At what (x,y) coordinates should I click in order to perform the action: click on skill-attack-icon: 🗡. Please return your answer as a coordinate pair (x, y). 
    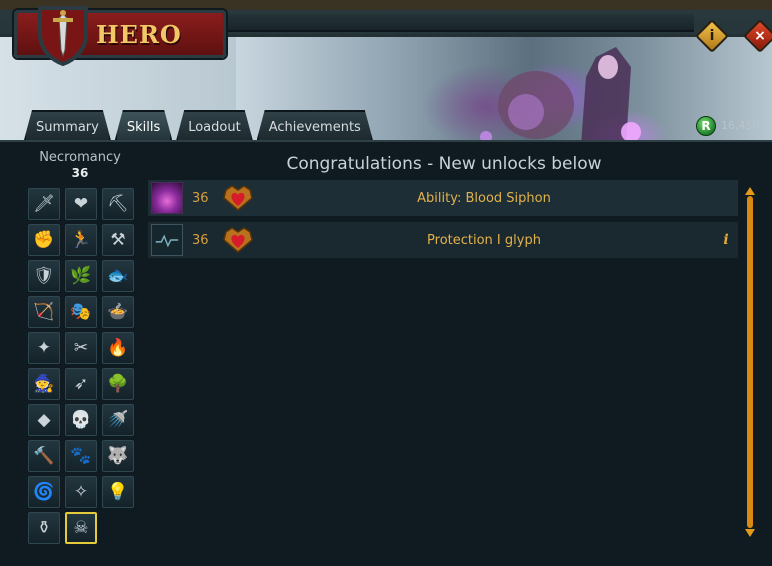
    Looking at the image, I should click on (44, 204).